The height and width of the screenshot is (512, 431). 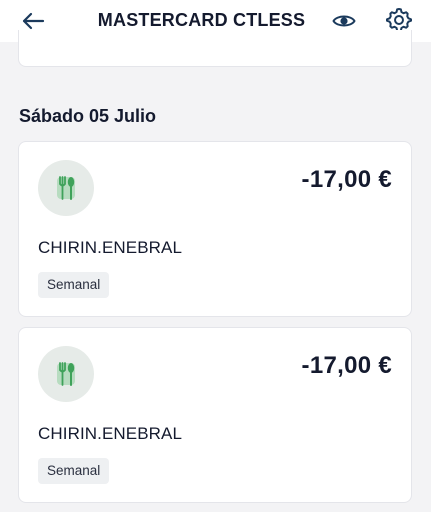 I want to click on page-title: MASTERCARD CTLESS, so click(x=201, y=20).